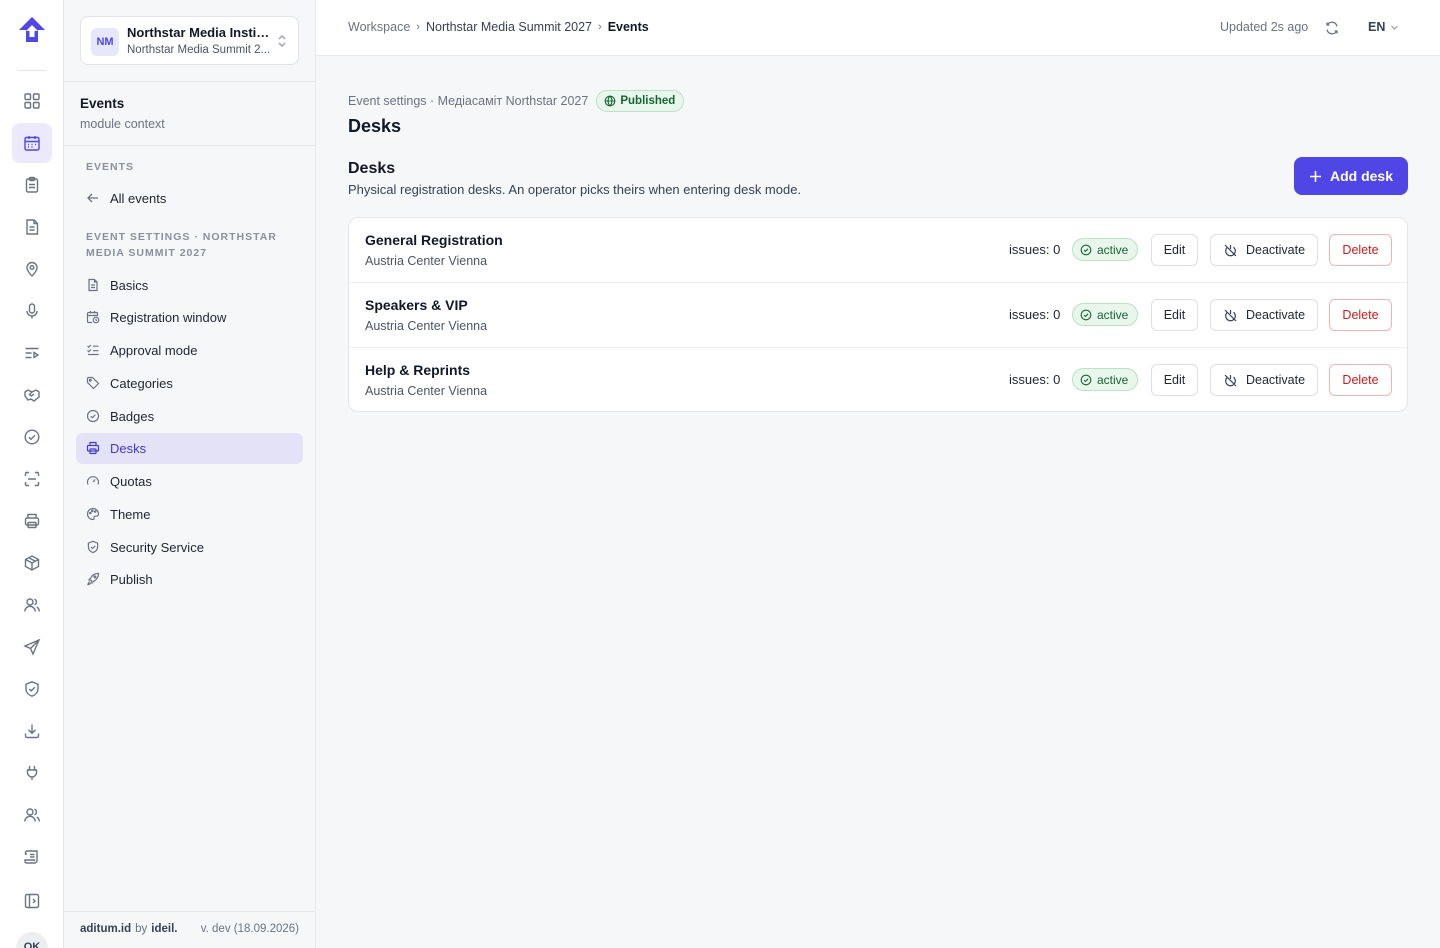 Image resolution: width=1440 pixels, height=948 pixels. What do you see at coordinates (32, 70) in the screenshot?
I see `rail-divider` at bounding box center [32, 70].